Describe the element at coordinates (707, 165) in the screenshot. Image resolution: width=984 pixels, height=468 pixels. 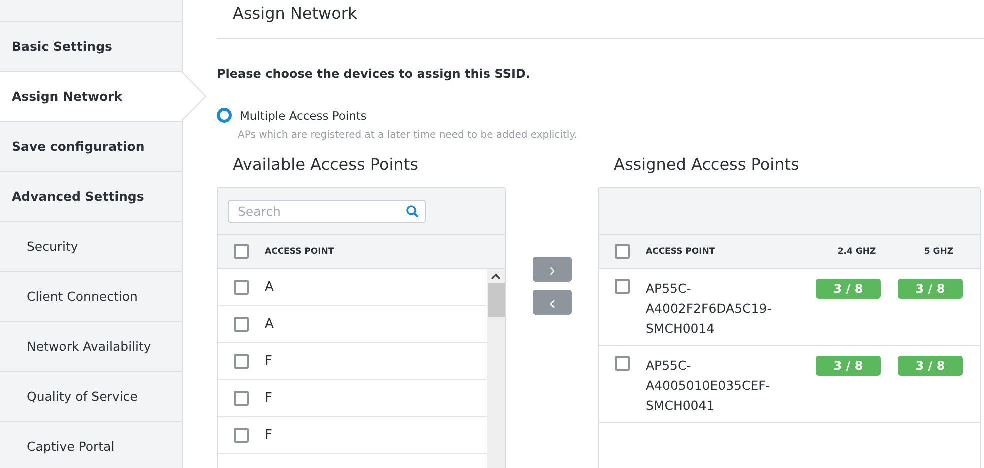
I see `section-title: Assigned Access Points` at that location.